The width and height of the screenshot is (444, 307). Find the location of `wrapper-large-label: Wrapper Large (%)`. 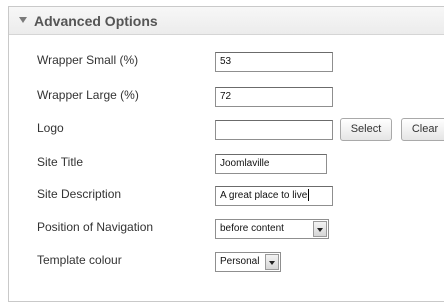

wrapper-large-label: Wrapper Large (%) is located at coordinates (88, 95).